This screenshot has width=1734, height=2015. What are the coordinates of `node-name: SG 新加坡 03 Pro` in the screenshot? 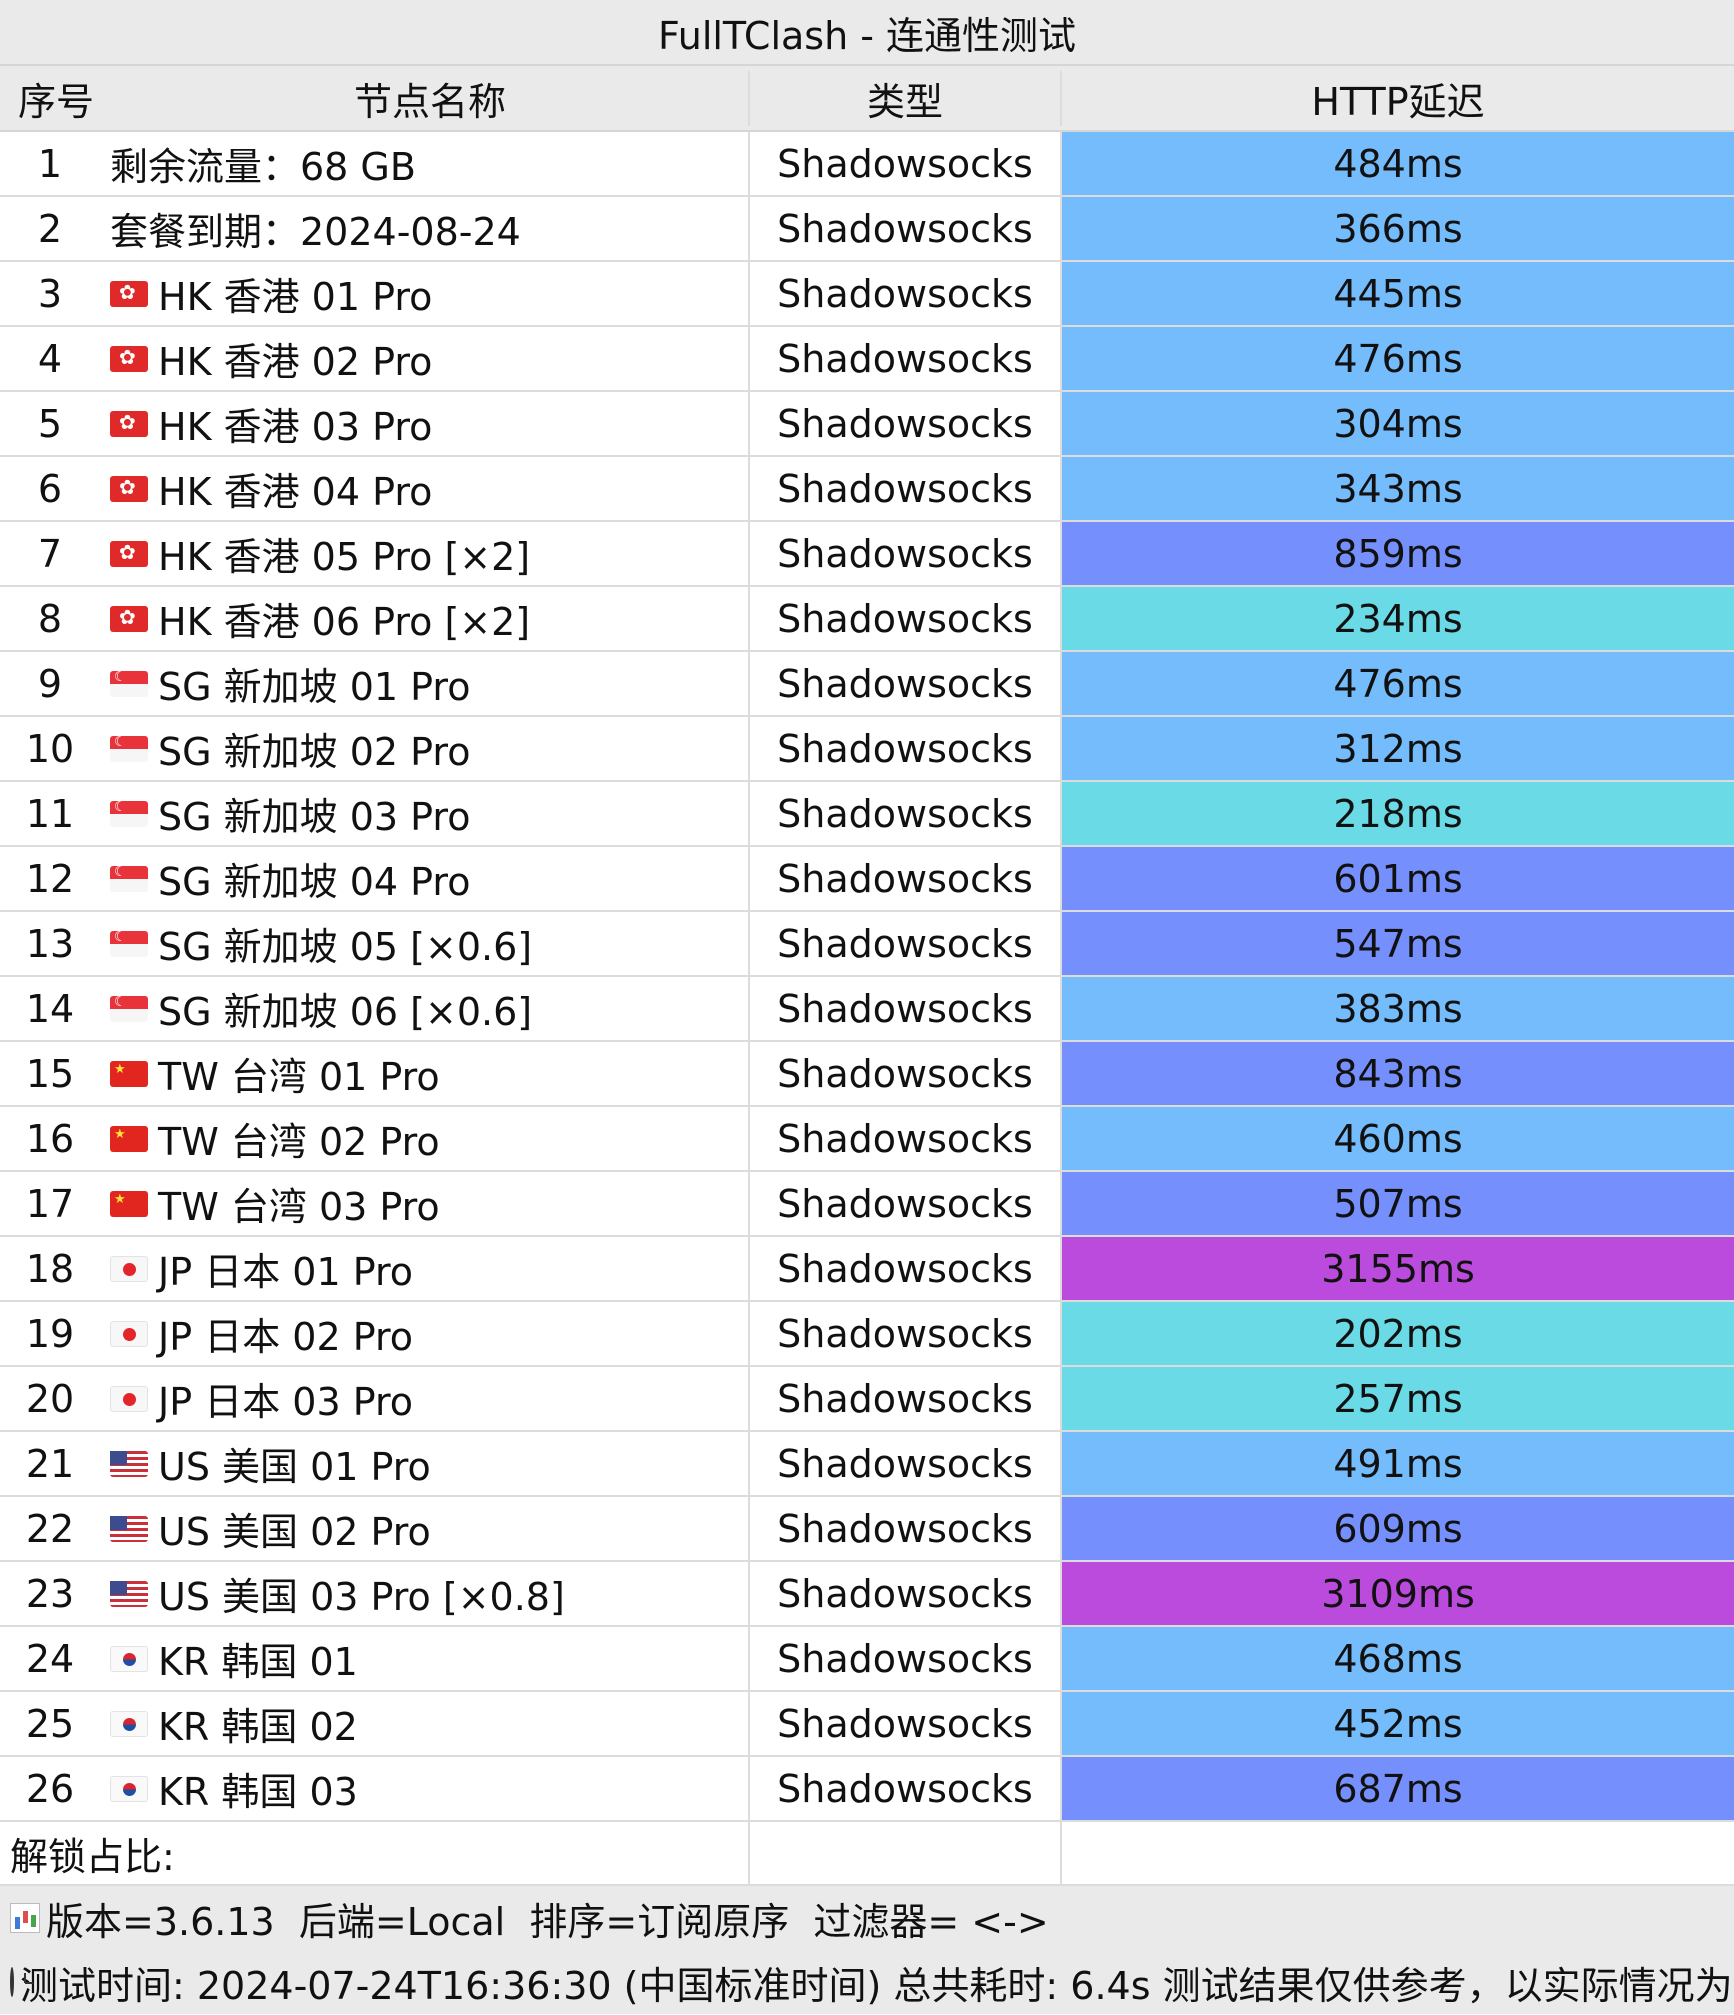 It's located at (314, 817).